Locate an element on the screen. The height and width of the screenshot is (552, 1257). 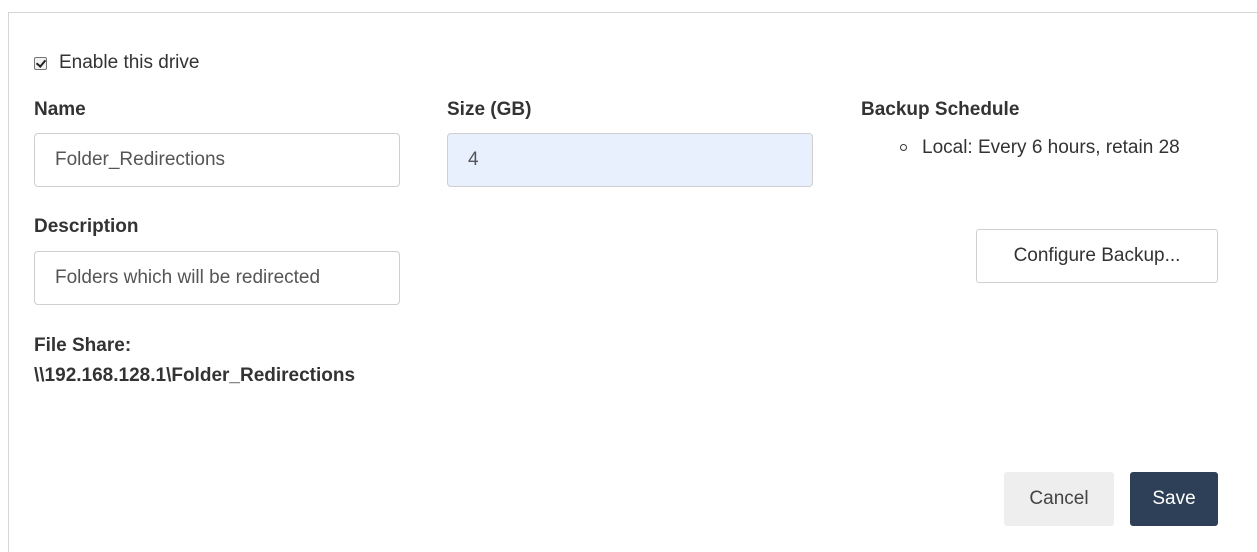
save-button: Save is located at coordinates (1174, 499).